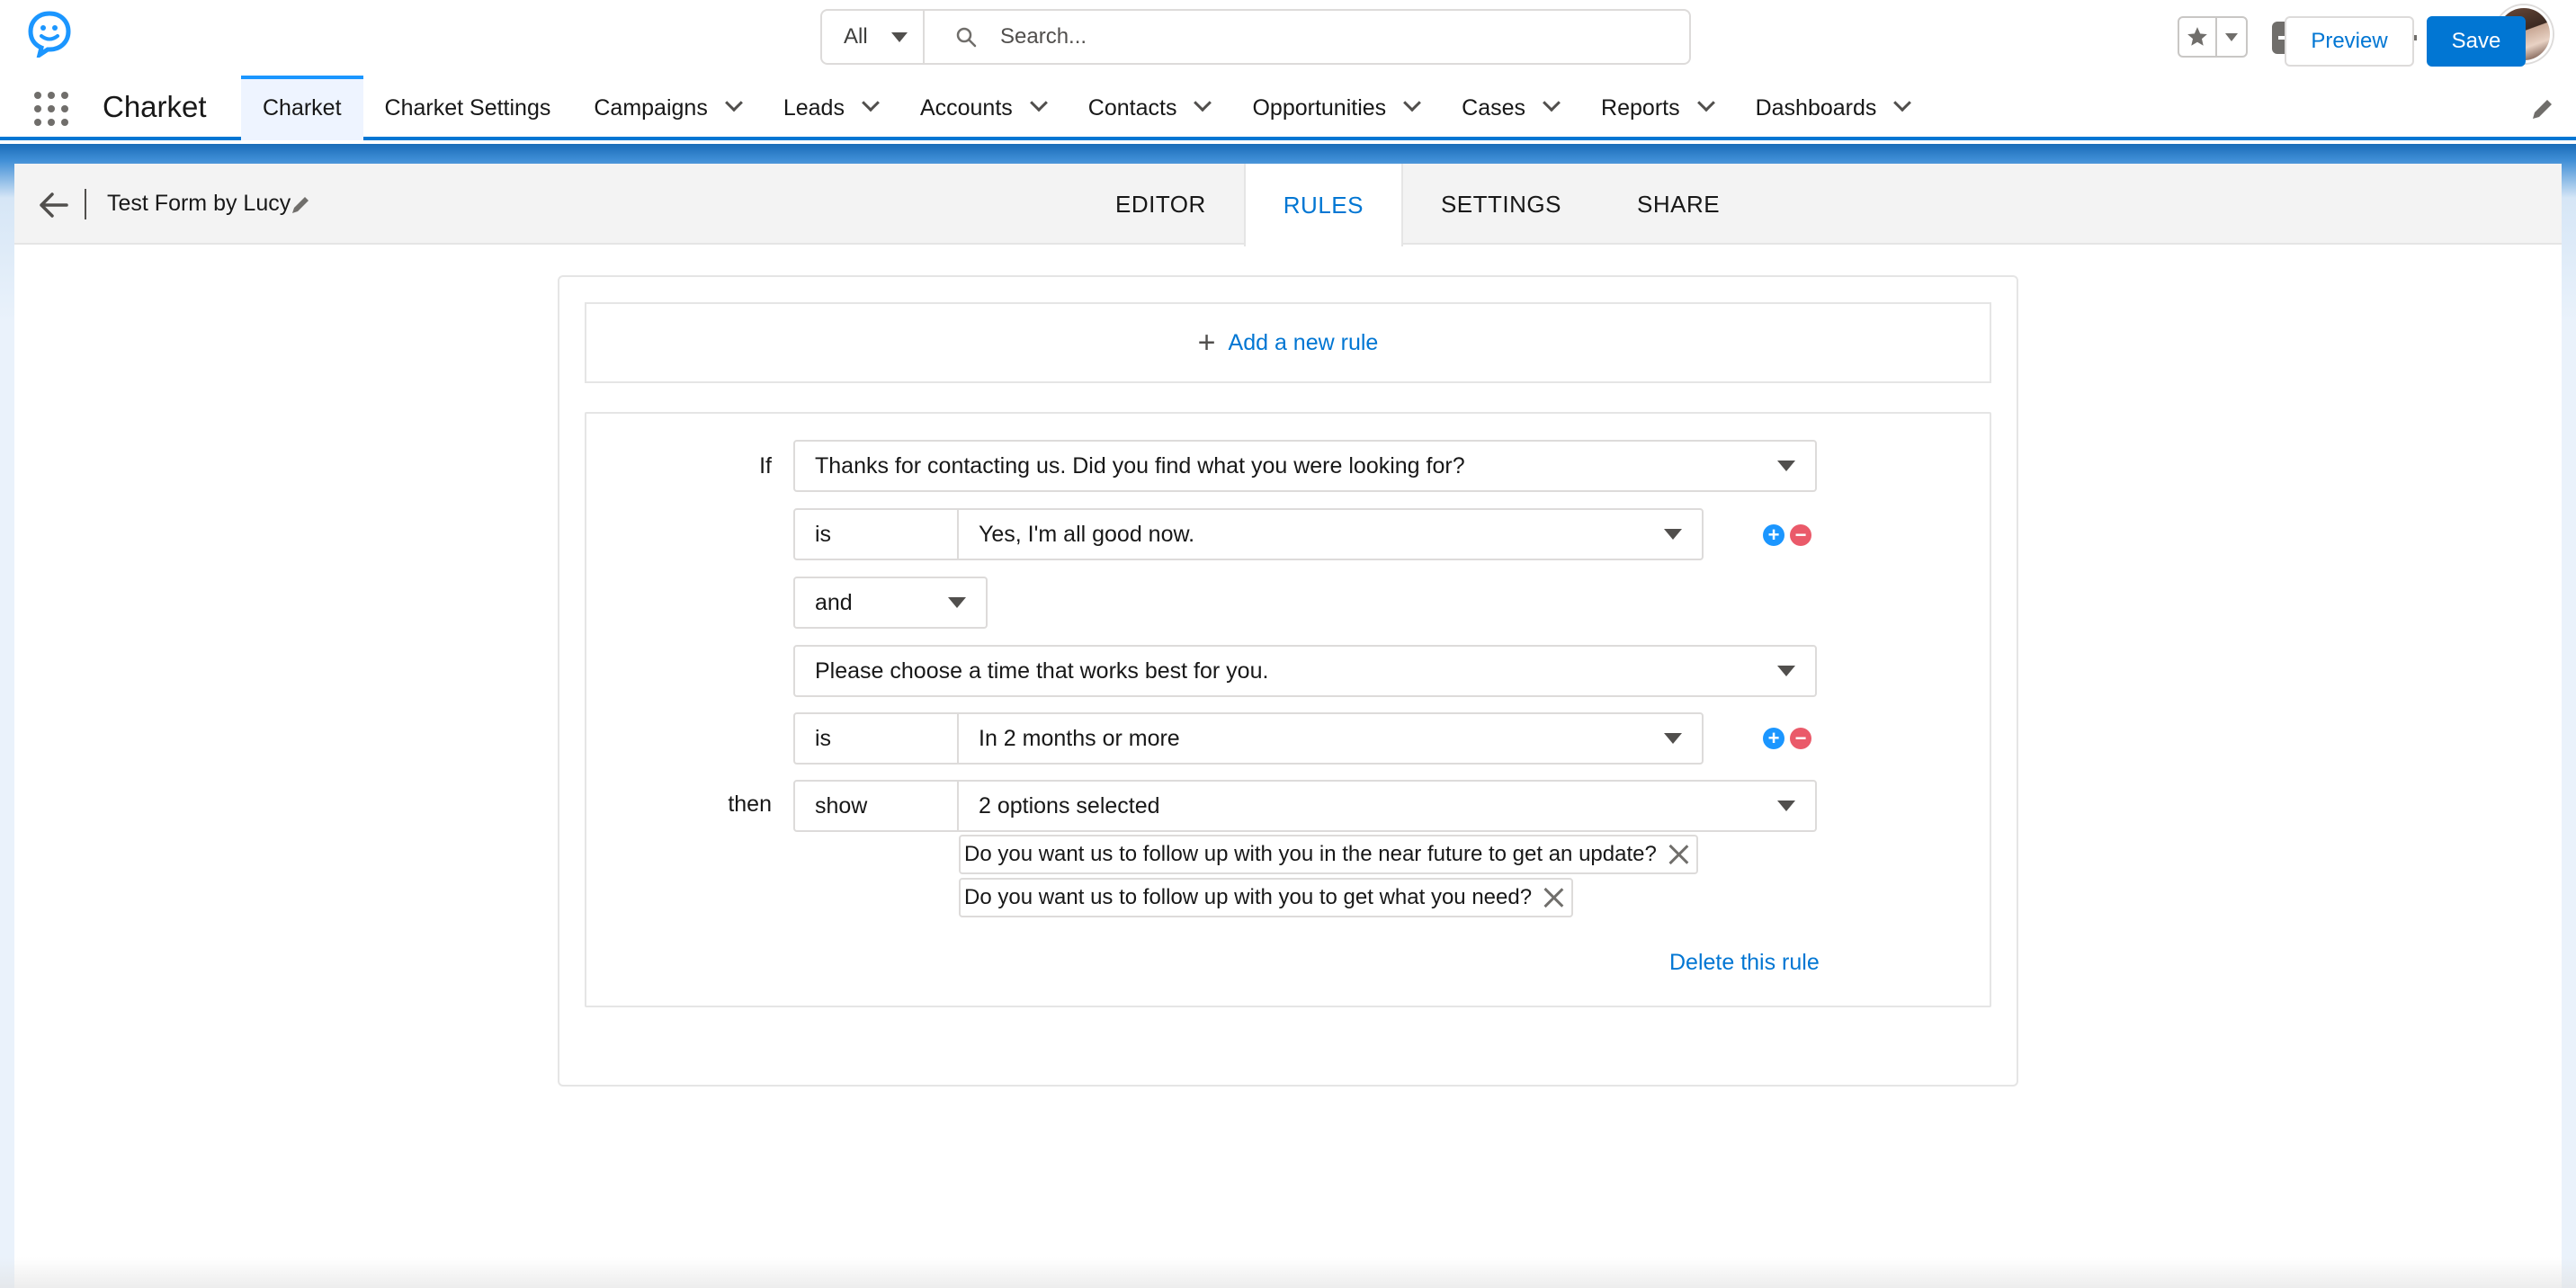 This screenshot has width=2576, height=1288. Describe the element at coordinates (2476, 41) in the screenshot. I see `save-button: Save` at that location.